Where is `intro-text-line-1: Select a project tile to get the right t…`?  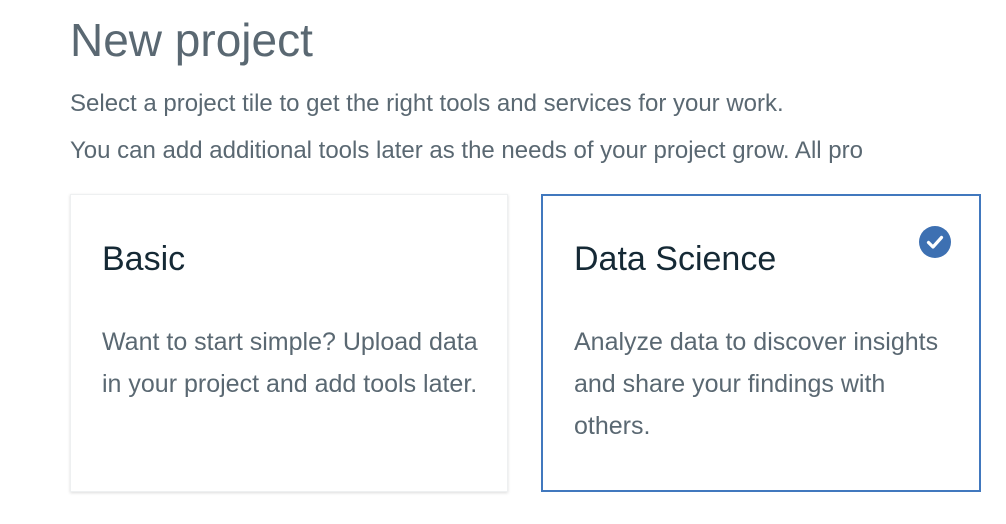
intro-text-line-1: Select a project tile to get the right t… is located at coordinates (427, 103).